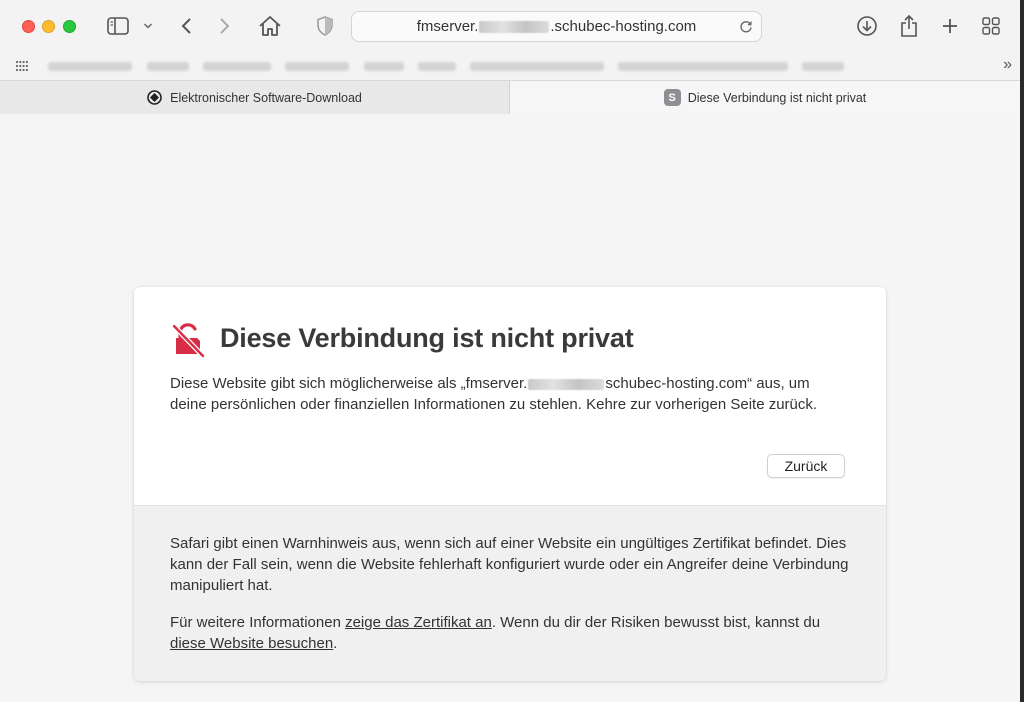 This screenshot has width=1024, height=702. What do you see at coordinates (188, 340) in the screenshot?
I see `broken-lock-warning-icon` at bounding box center [188, 340].